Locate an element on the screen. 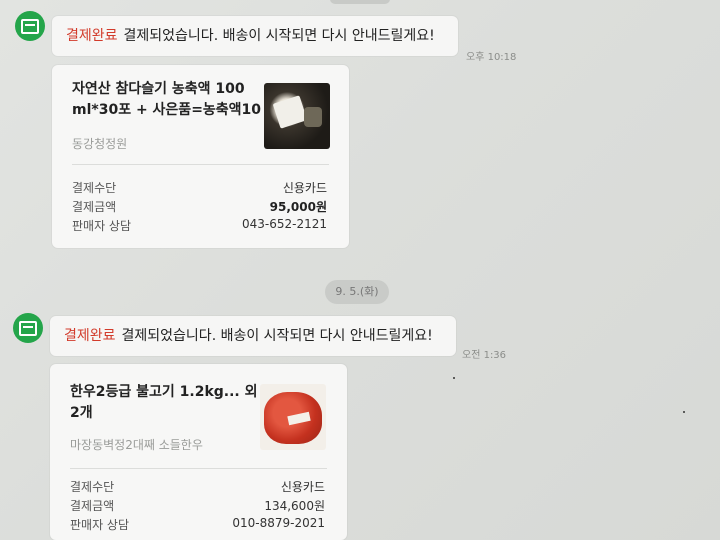  message-time: 오후 10:18 is located at coordinates (491, 57).